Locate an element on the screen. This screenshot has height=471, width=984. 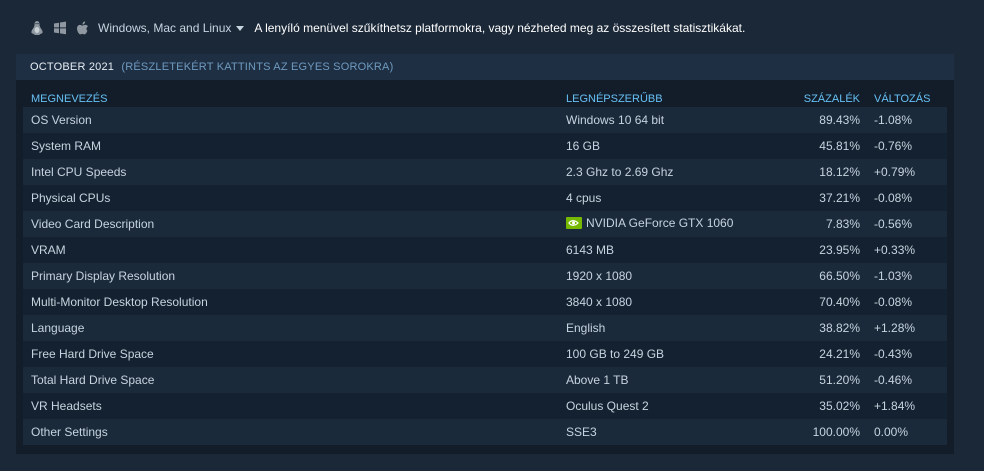
linux-icon is located at coordinates (37, 28).